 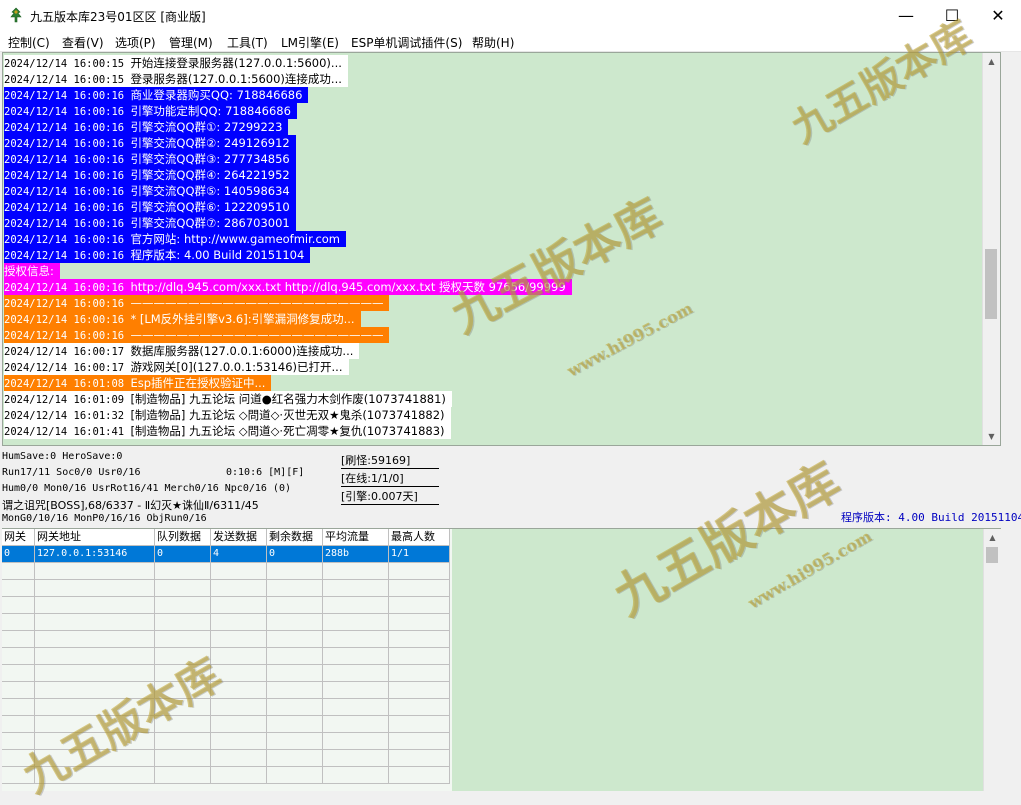 I want to click on boss-status: 谓之诅咒[BOSS],68/6337 - Ⅱ幻灭★诛仙Ⅱ/6311/45, so click(x=130, y=505).